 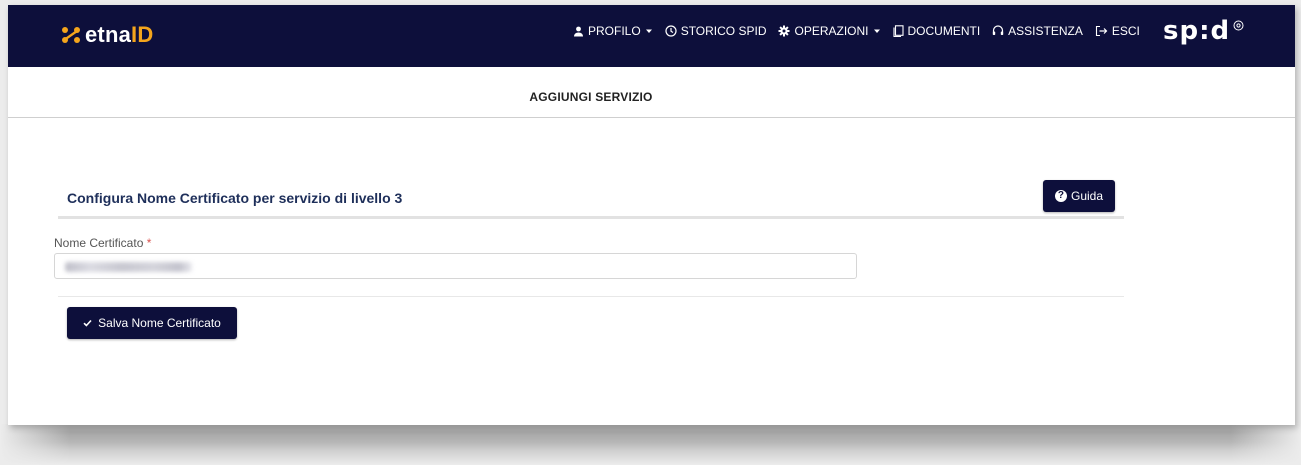 I want to click on question-circle-icon: ?, so click(x=1060, y=196).